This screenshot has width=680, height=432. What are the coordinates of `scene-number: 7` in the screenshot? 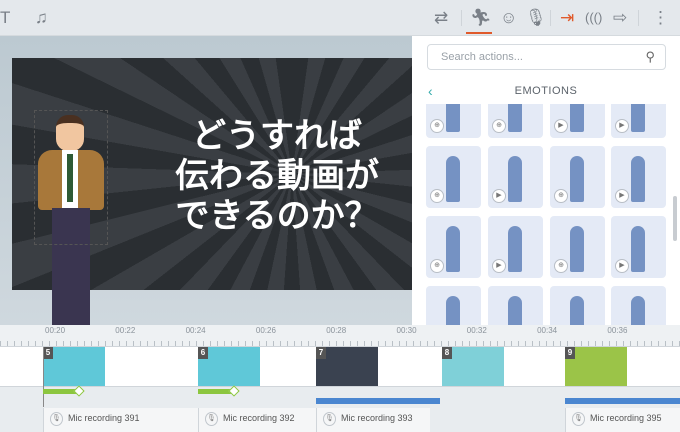 It's located at (321, 353).